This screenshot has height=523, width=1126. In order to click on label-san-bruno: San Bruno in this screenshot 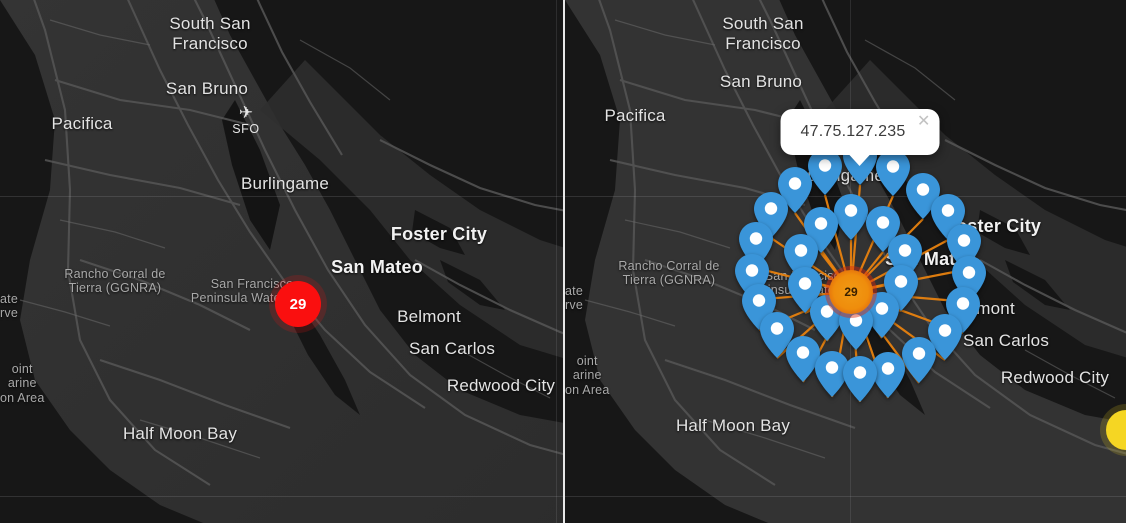, I will do `click(207, 88)`.